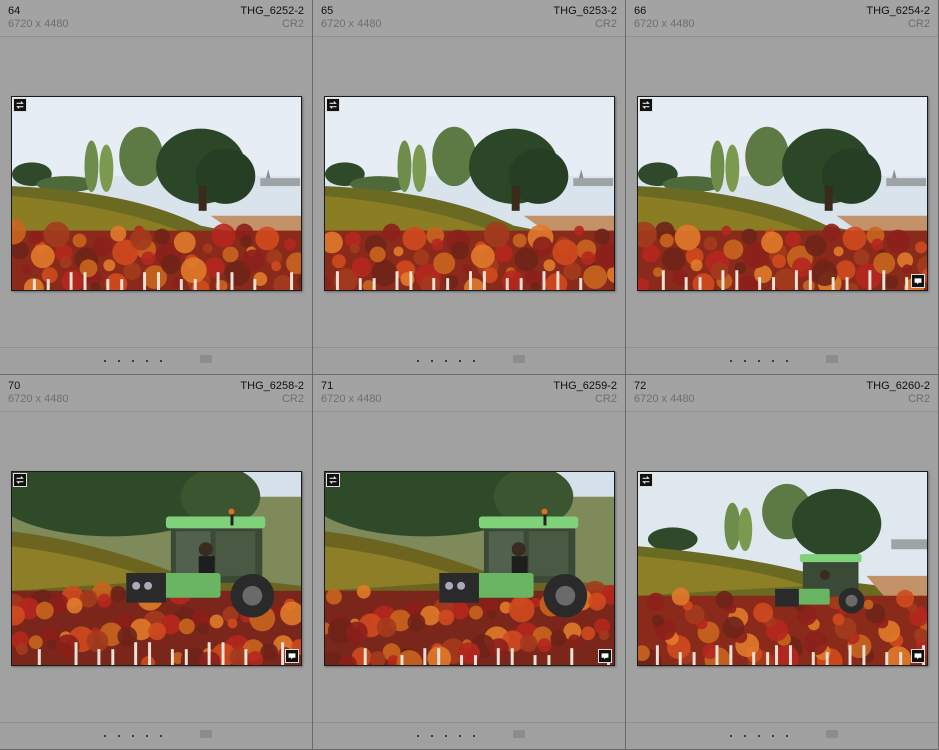  Describe the element at coordinates (469, 393) in the screenshot. I see `cell-header: 71 THG_6259-2 6720 x 4480 CR2` at that location.